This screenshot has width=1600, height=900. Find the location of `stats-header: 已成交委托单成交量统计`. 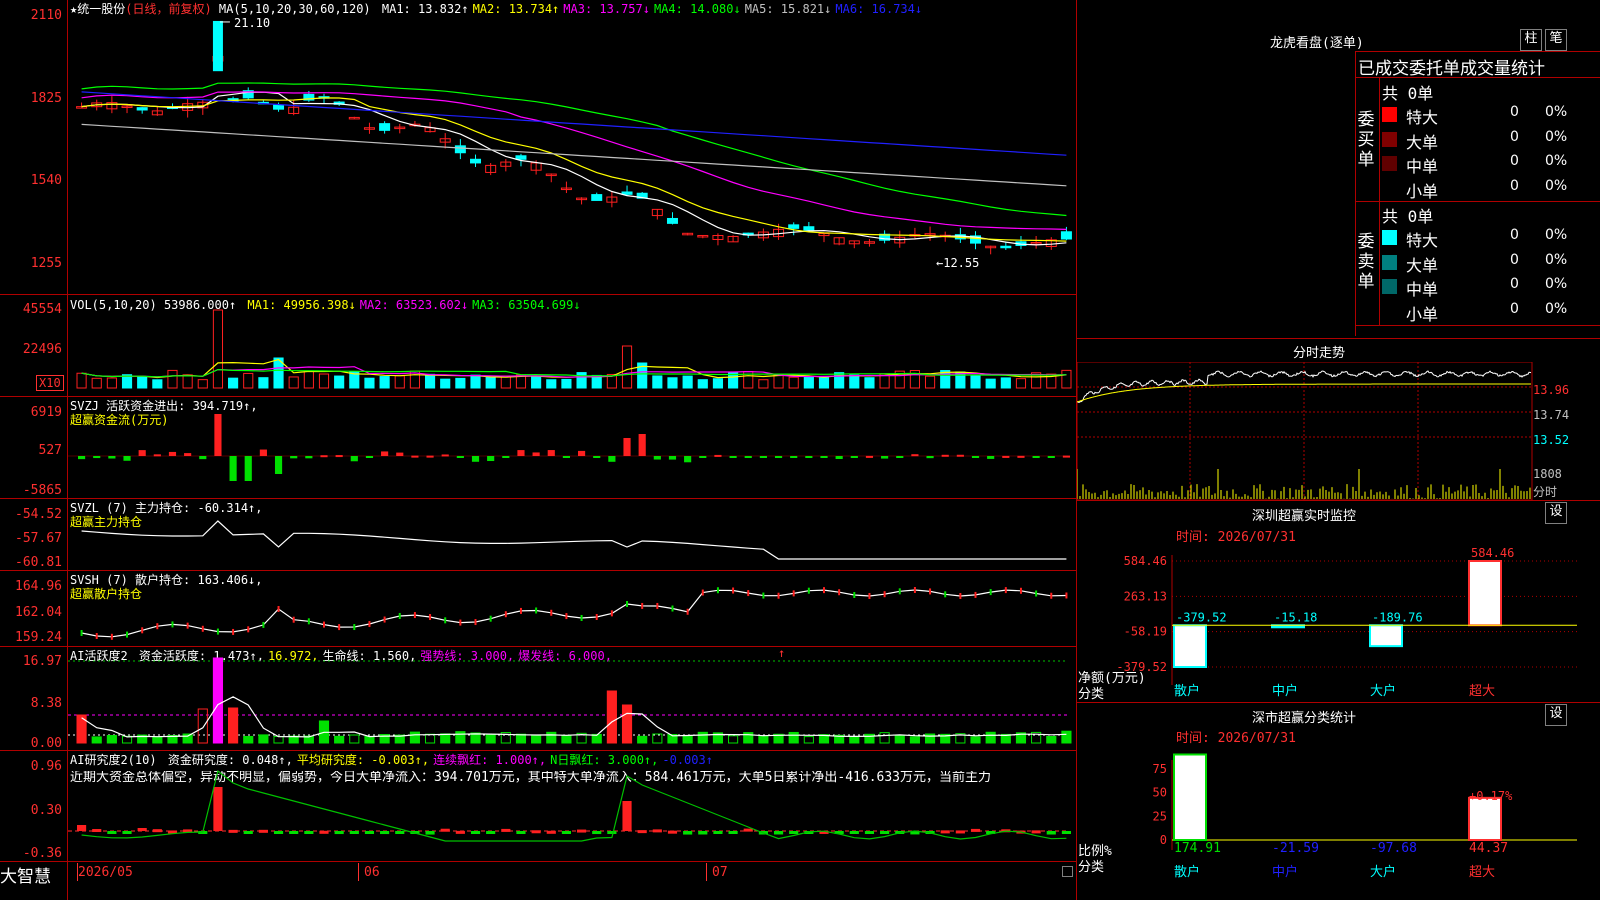

stats-header: 已成交委托单成交量统计 is located at coordinates (1451, 69).